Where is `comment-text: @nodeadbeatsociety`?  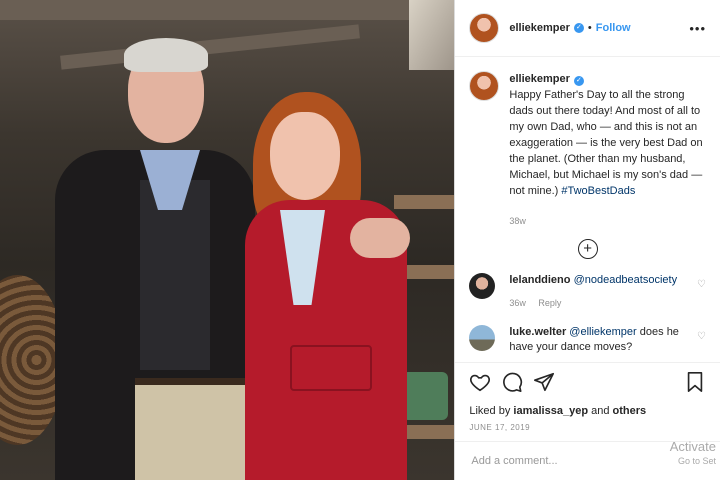 comment-text: @nodeadbeatsociety is located at coordinates (626, 280).